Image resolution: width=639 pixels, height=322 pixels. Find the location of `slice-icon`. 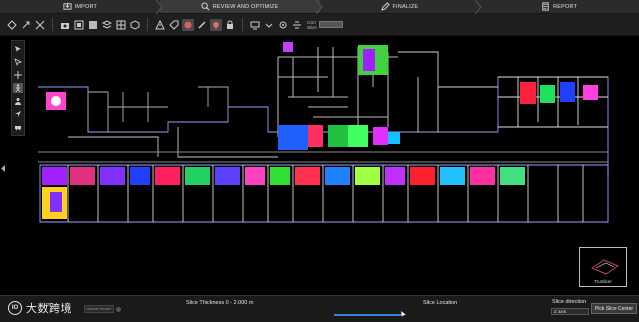

slice-icon is located at coordinates (297, 25).